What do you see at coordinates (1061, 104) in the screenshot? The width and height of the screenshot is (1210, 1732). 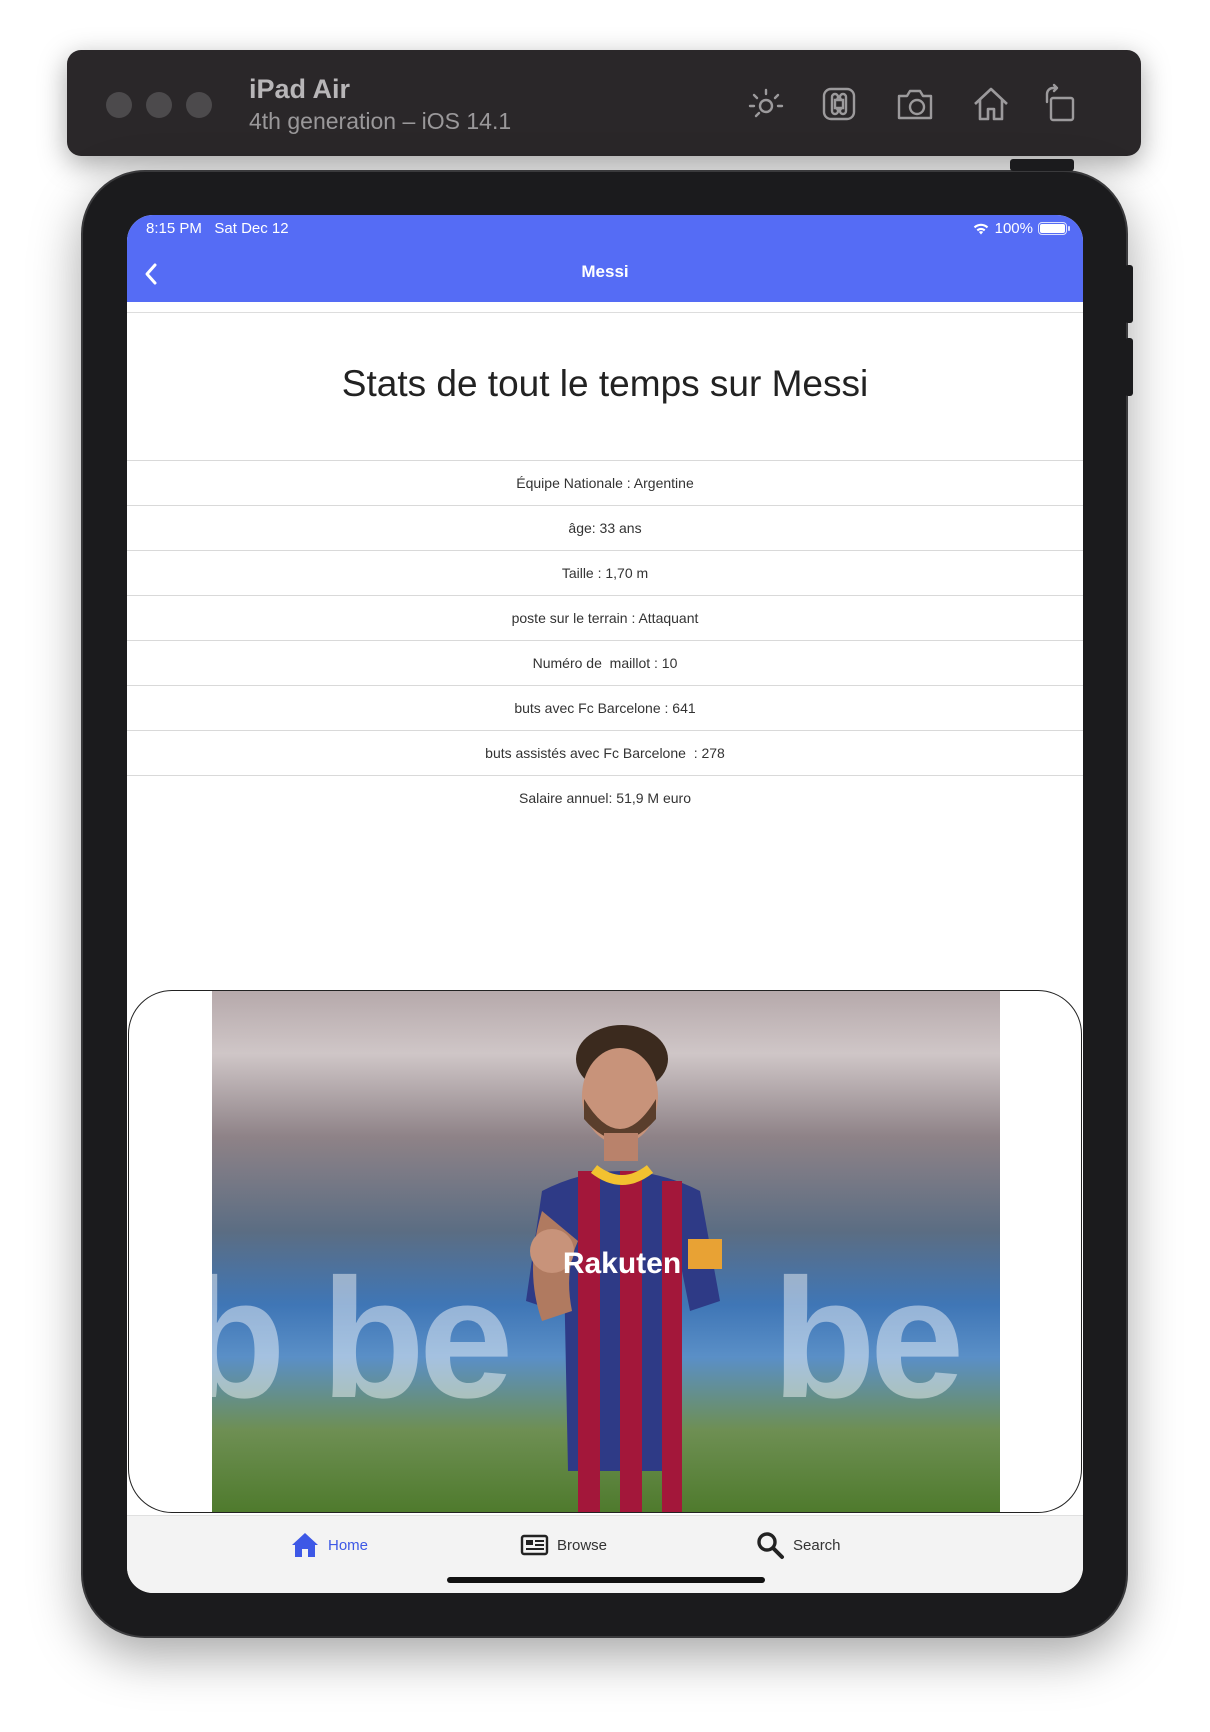 I see `rotate-icon` at bounding box center [1061, 104].